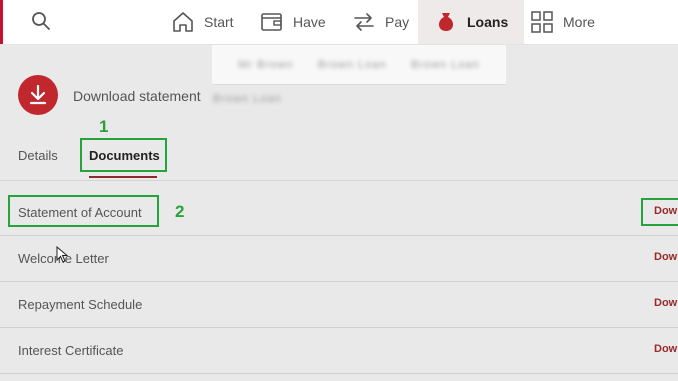 The height and width of the screenshot is (381, 678). I want to click on active-tab-indicator, so click(123, 177).